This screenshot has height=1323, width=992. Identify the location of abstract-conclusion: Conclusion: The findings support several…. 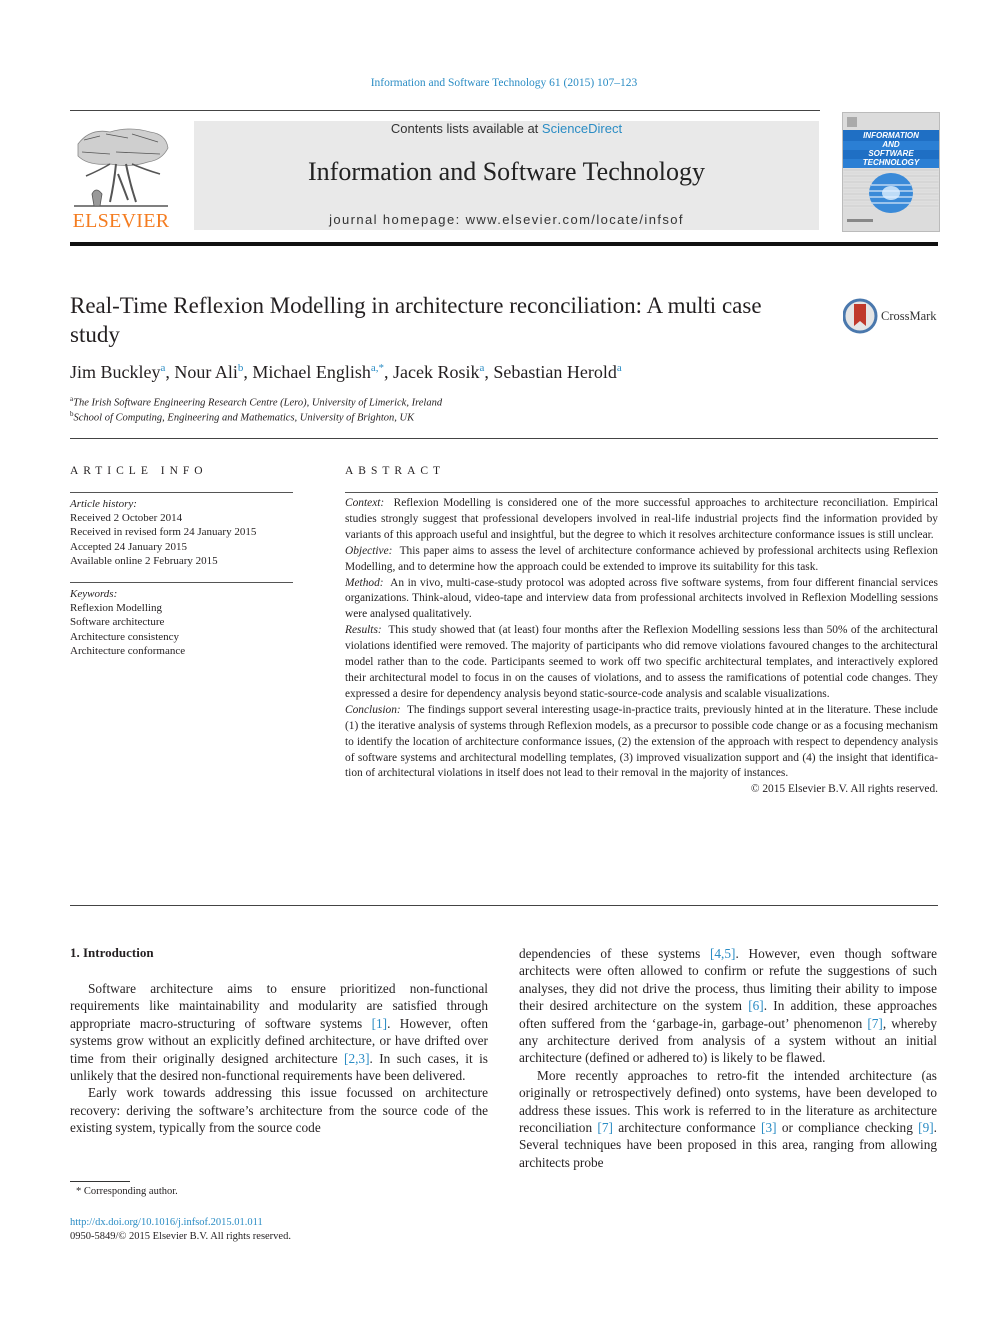
(641, 741).